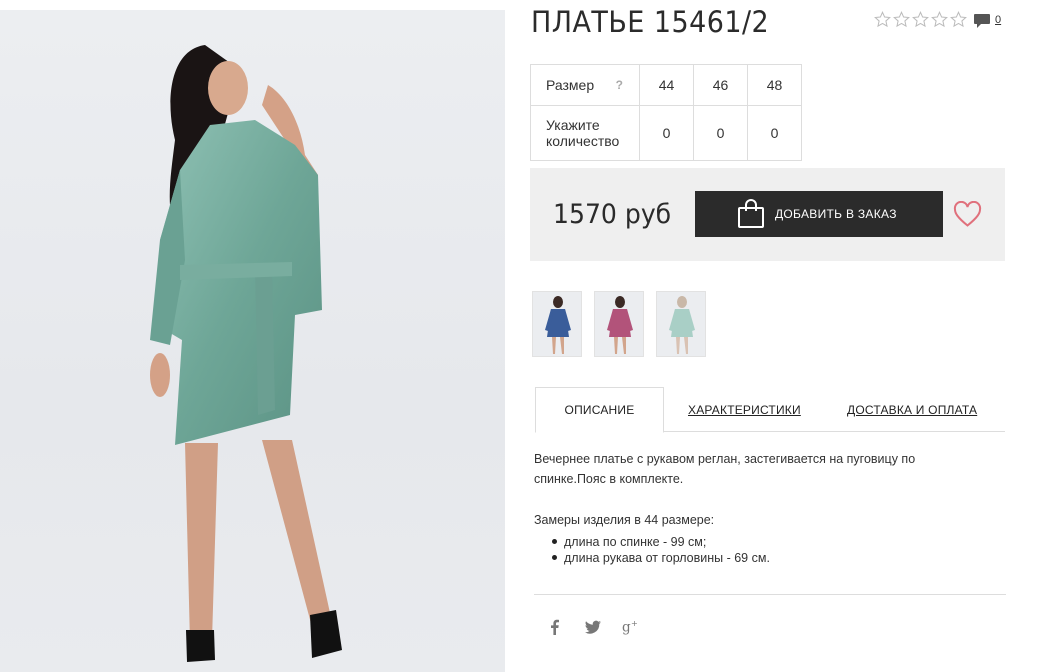 Image resolution: width=1039 pixels, height=672 pixels. Describe the element at coordinates (912, 409) in the screenshot. I see `tab-delivery-payment: ДОСТАВКА И ОПЛАТА` at that location.